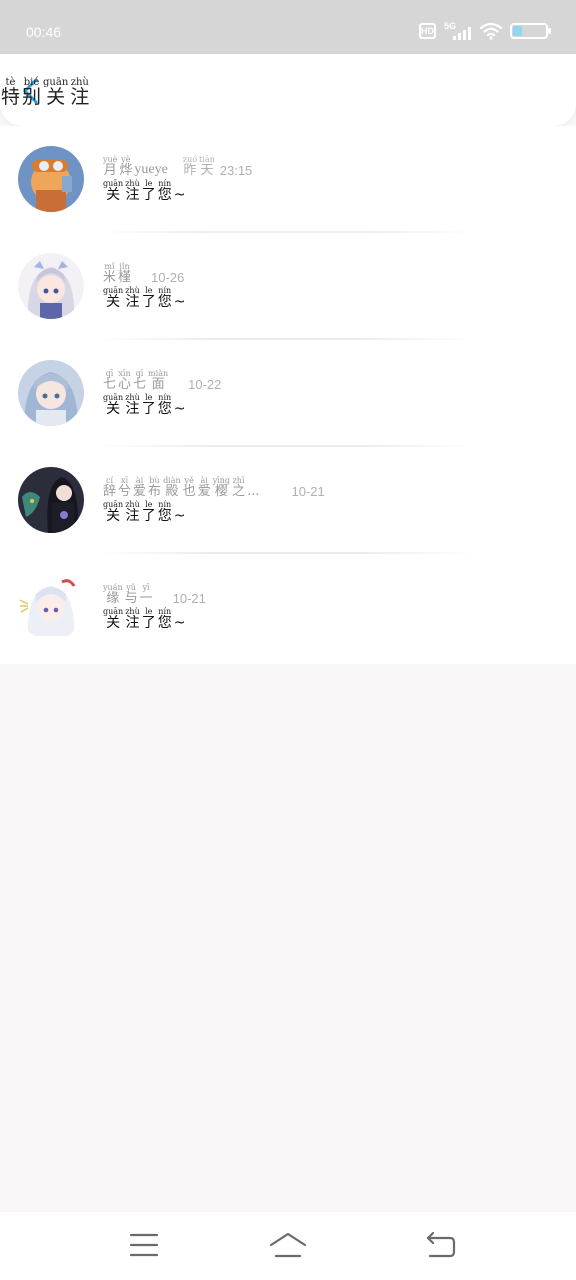 This screenshot has height=1280, width=576. What do you see at coordinates (288, 1245) in the screenshot?
I see `home-icon` at bounding box center [288, 1245].